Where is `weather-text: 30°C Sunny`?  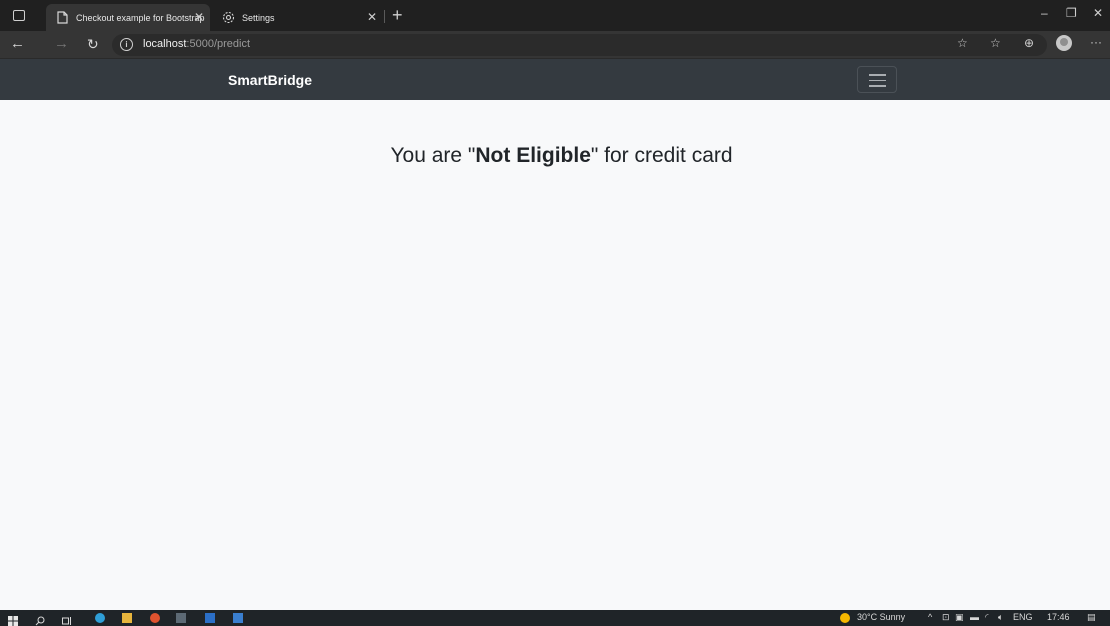
weather-text: 30°C Sunny is located at coordinates (881, 617).